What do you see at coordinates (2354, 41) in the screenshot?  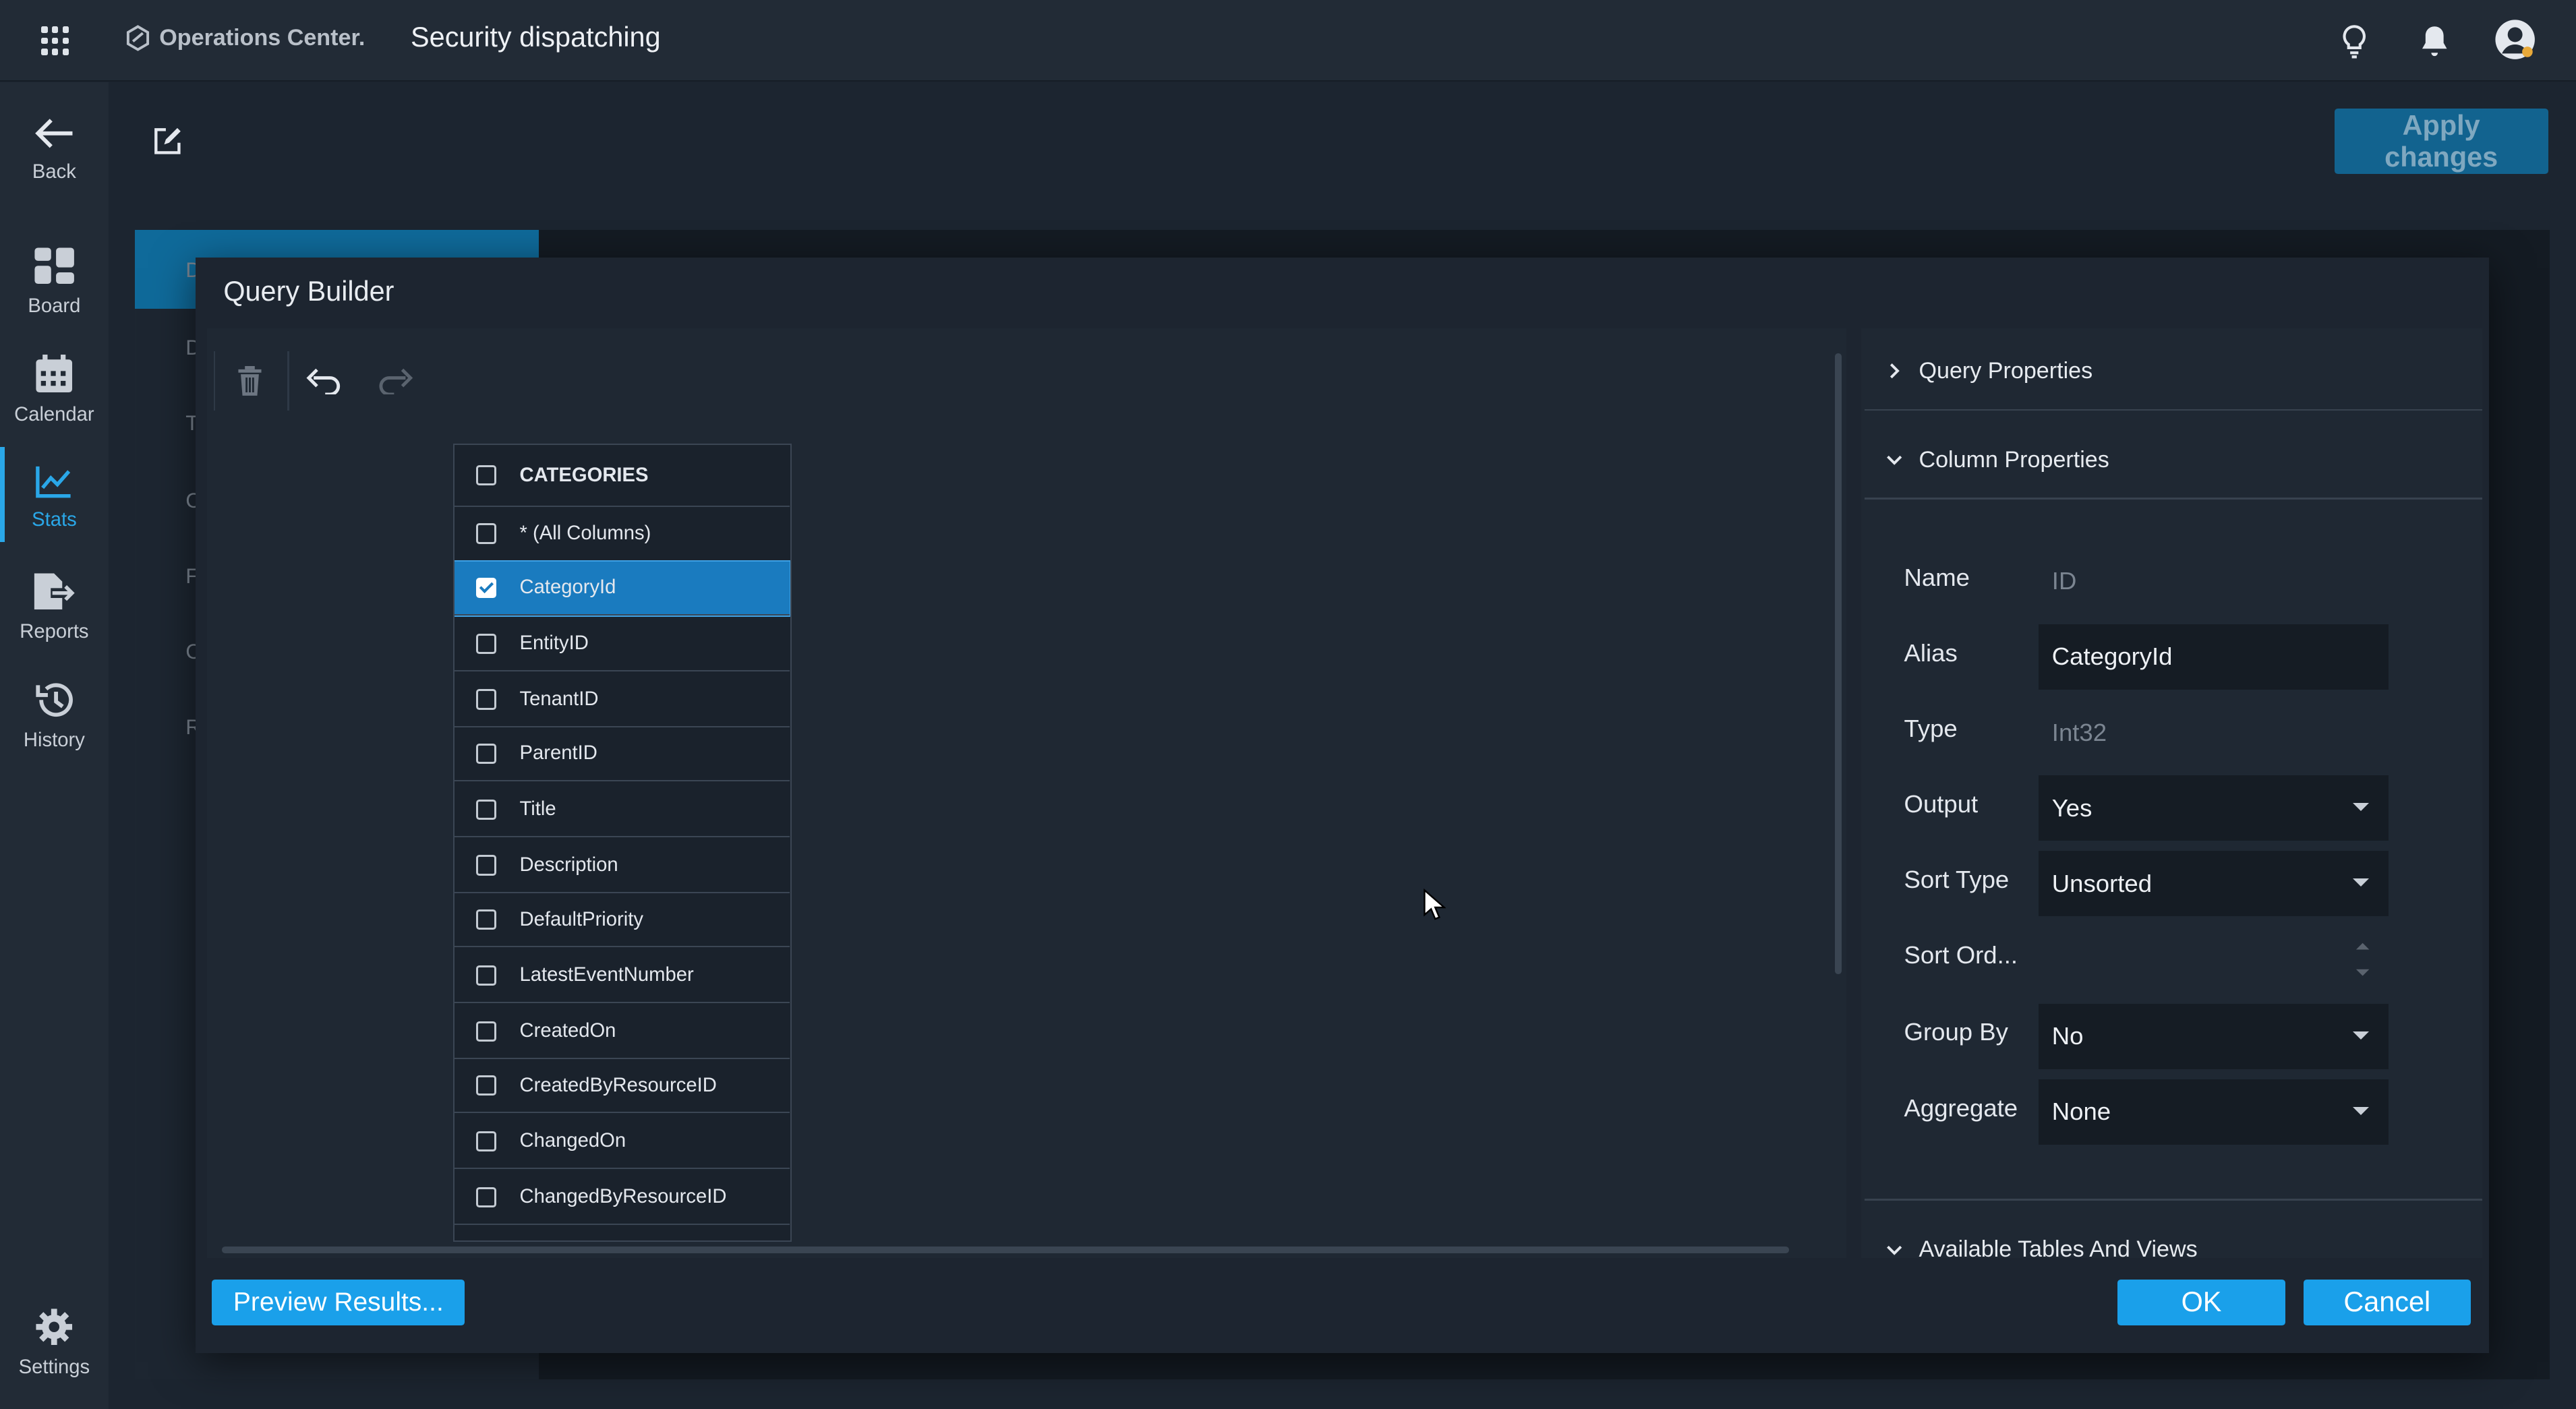 I see `lightbulb-icon` at bounding box center [2354, 41].